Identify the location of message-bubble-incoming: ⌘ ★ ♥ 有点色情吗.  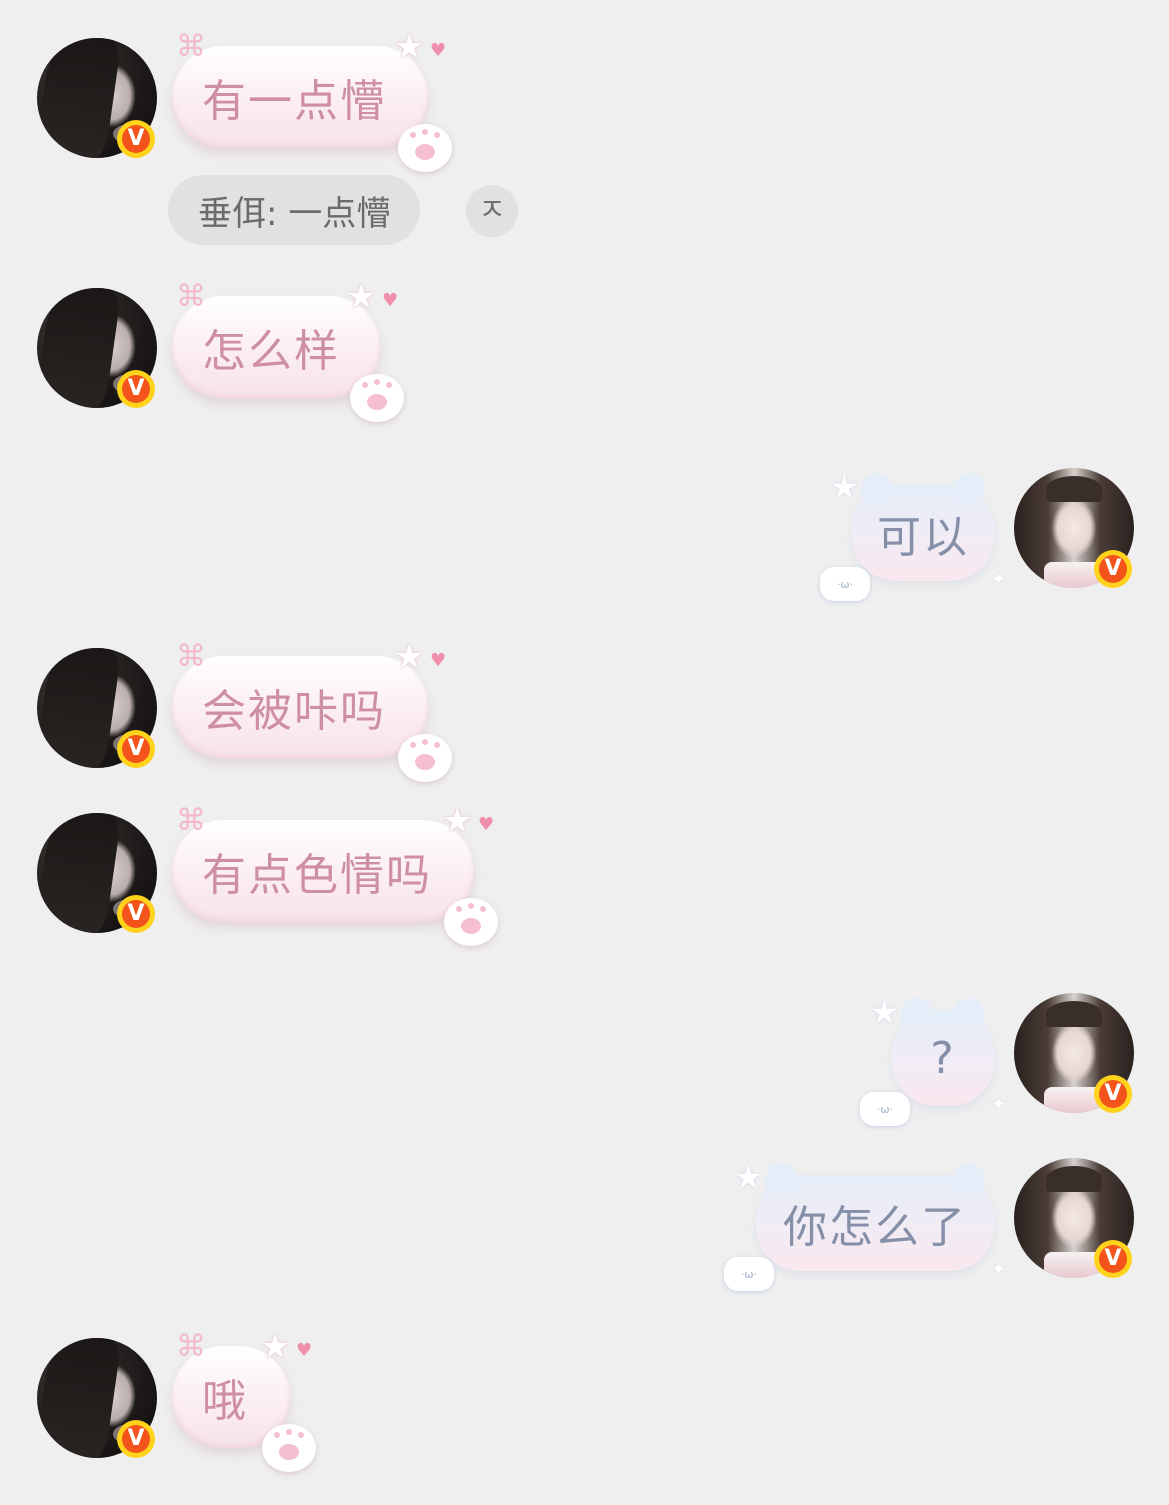
(335, 875).